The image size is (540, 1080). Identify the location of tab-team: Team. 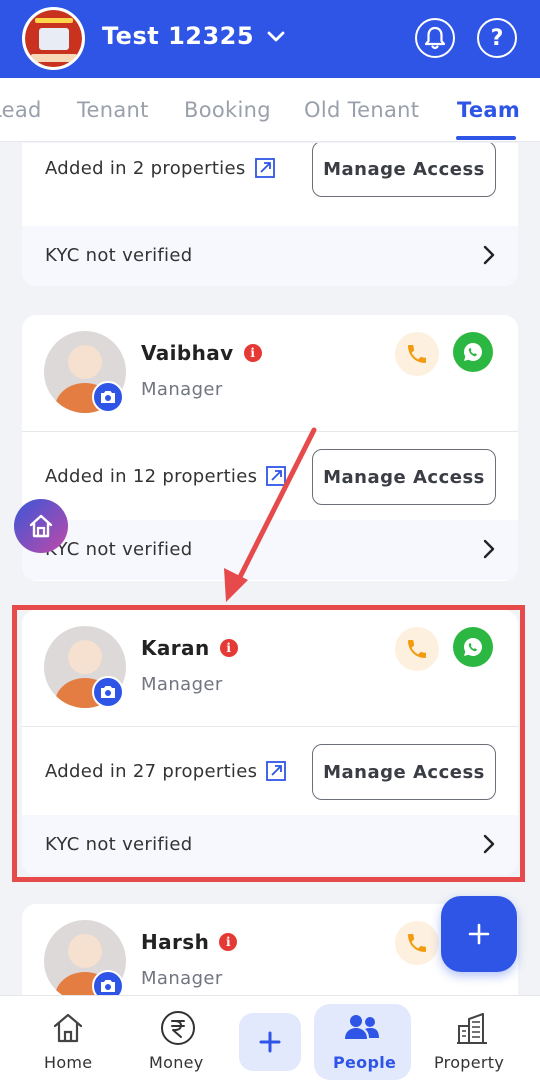
(488, 110).